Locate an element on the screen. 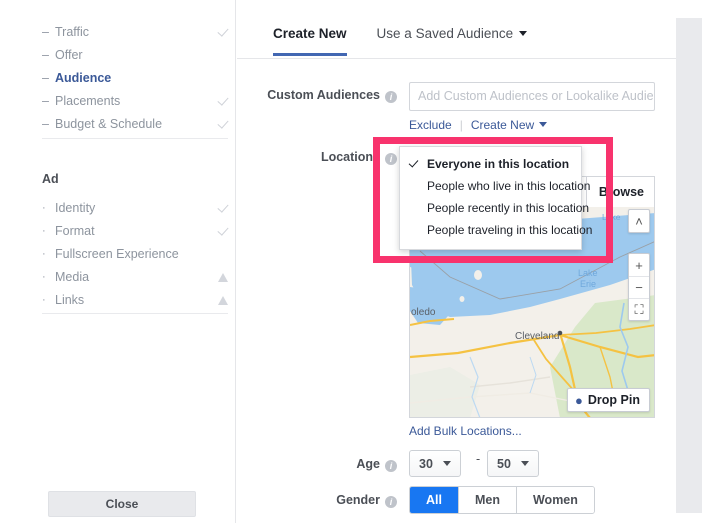 This screenshot has width=716, height=523. sidebar-item-label: Fullscreen Experience is located at coordinates (117, 253).